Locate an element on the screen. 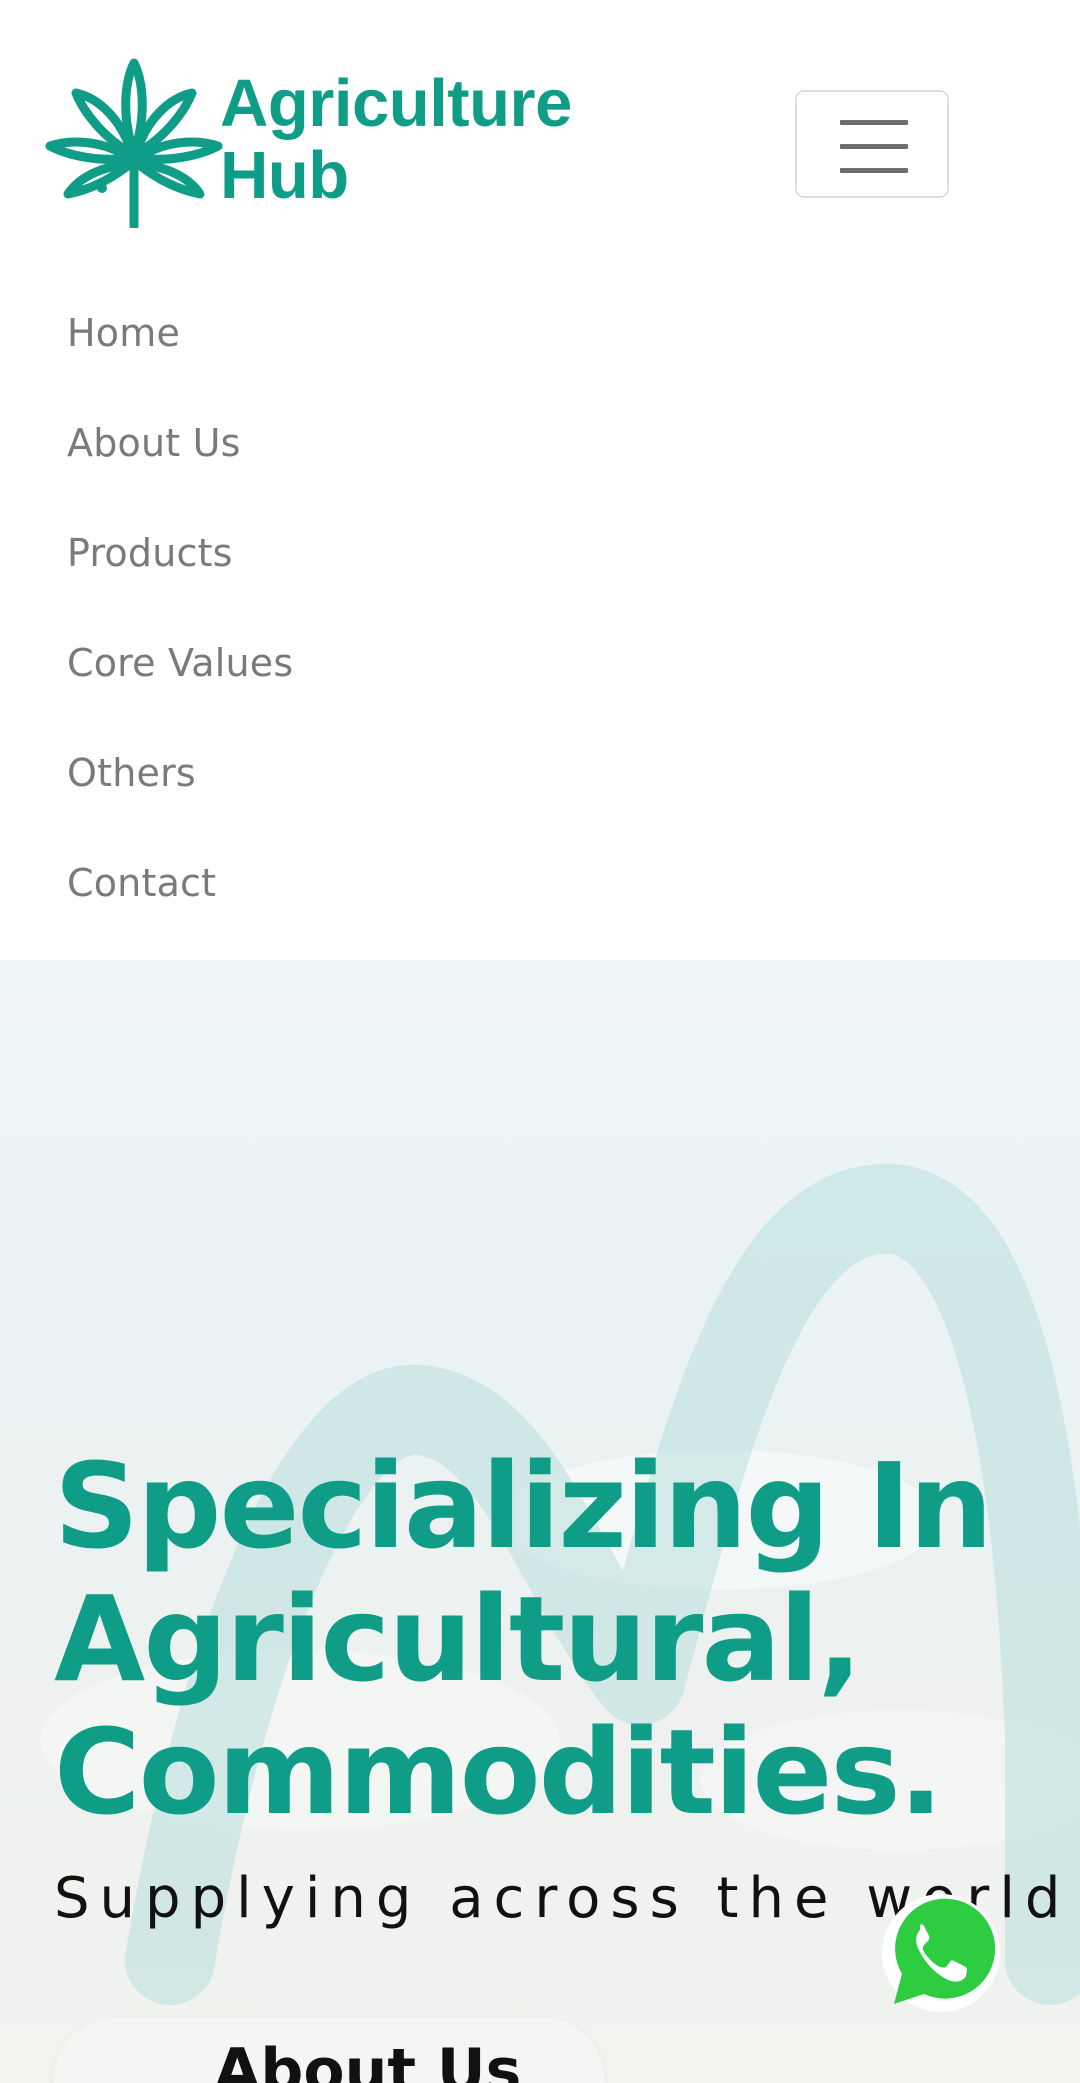  cannabis-leaf-icon is located at coordinates (134, 143).